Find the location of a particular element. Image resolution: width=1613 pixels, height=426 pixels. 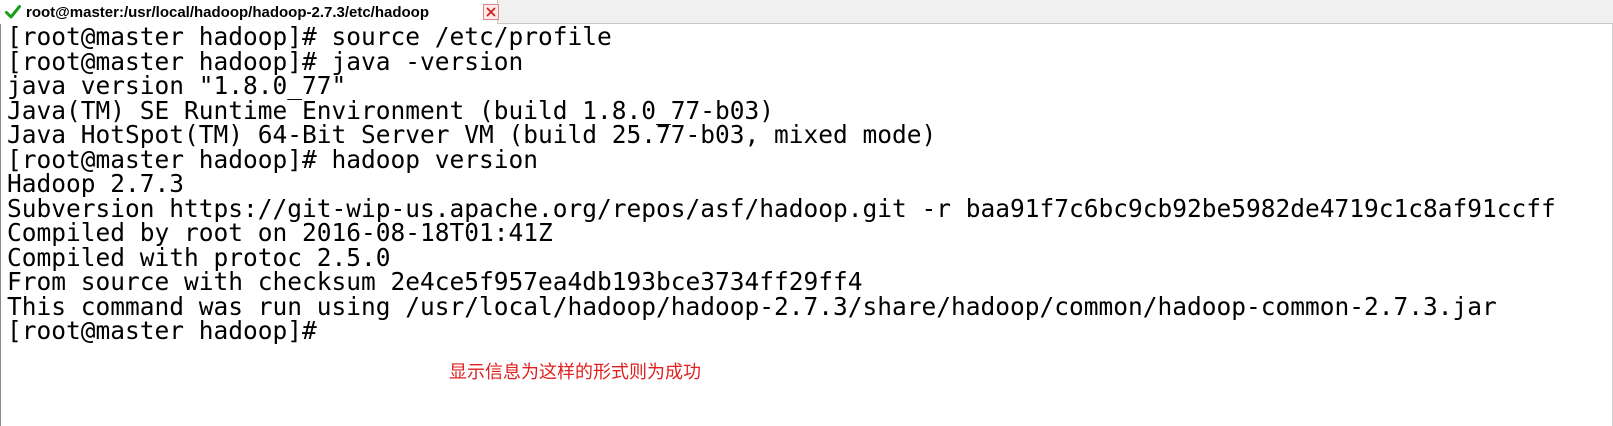

terminal-prompt: [root@master hadoop]# is located at coordinates (162, 330).